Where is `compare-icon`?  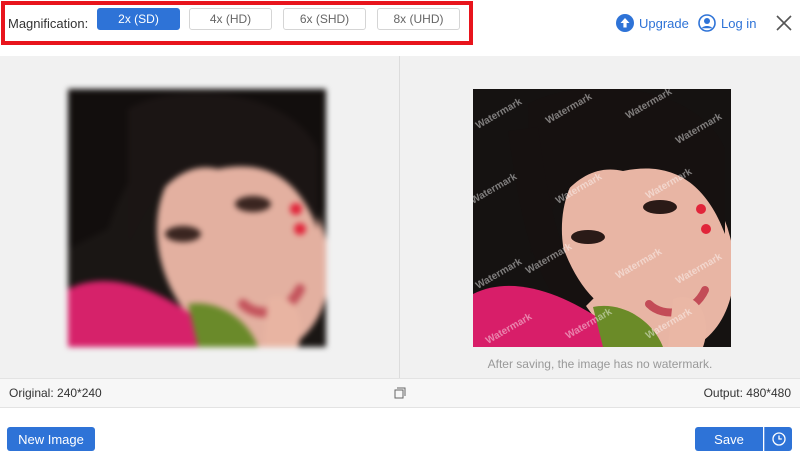
compare-icon is located at coordinates (400, 393).